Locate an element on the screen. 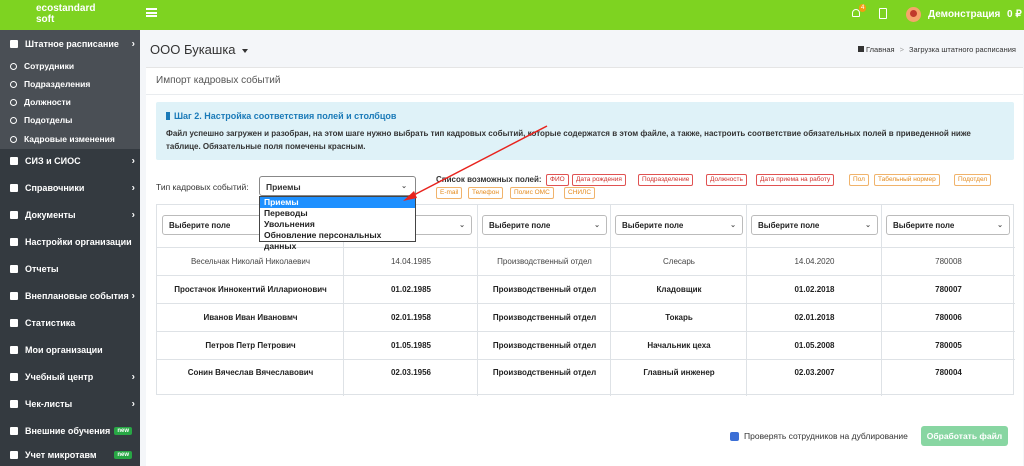 Image resolution: width=1024 pixels, height=466 pixels. sidebar-item-checklists: Чек-листы › is located at coordinates (70, 403).